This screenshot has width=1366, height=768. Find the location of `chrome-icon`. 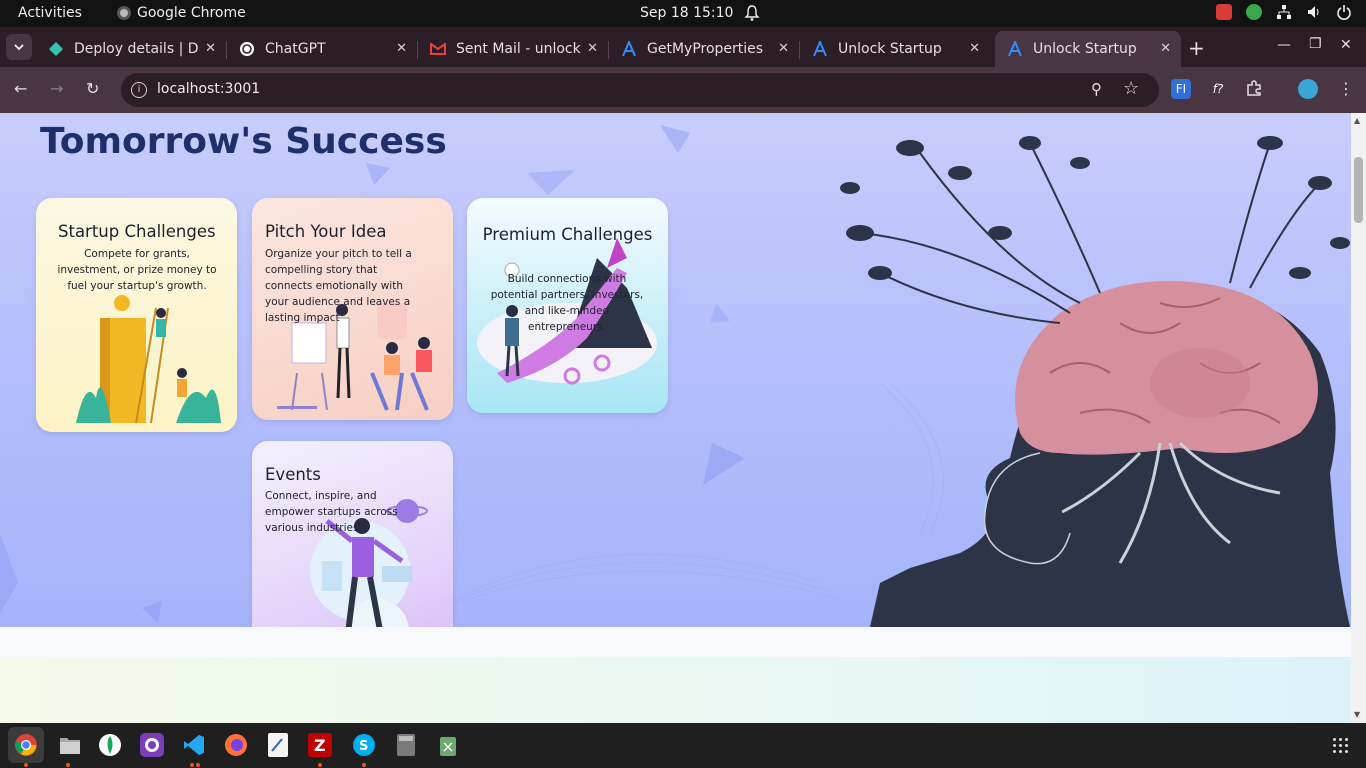

chrome-icon is located at coordinates (26, 745).